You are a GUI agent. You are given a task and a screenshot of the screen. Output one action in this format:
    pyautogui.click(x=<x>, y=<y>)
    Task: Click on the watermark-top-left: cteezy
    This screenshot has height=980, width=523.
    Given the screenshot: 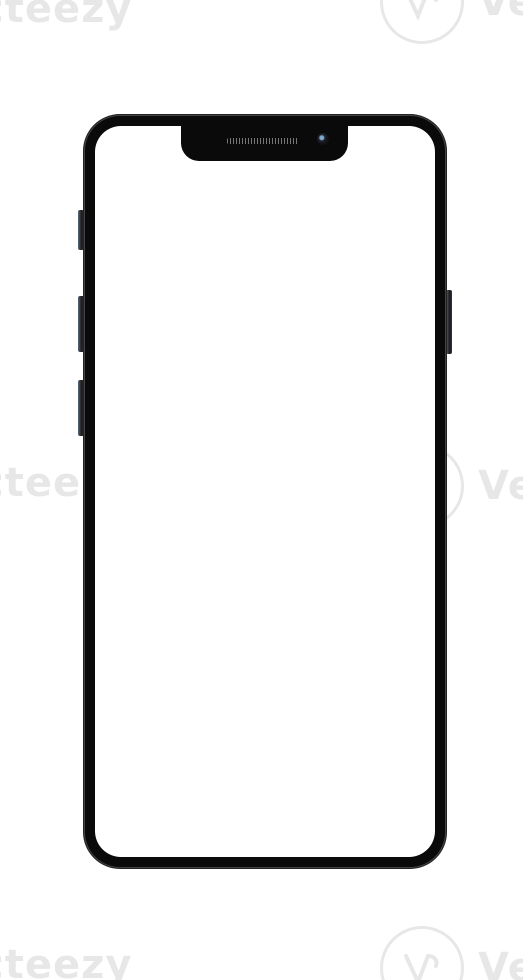 What is the action you would take?
    pyautogui.click(x=66, y=16)
    